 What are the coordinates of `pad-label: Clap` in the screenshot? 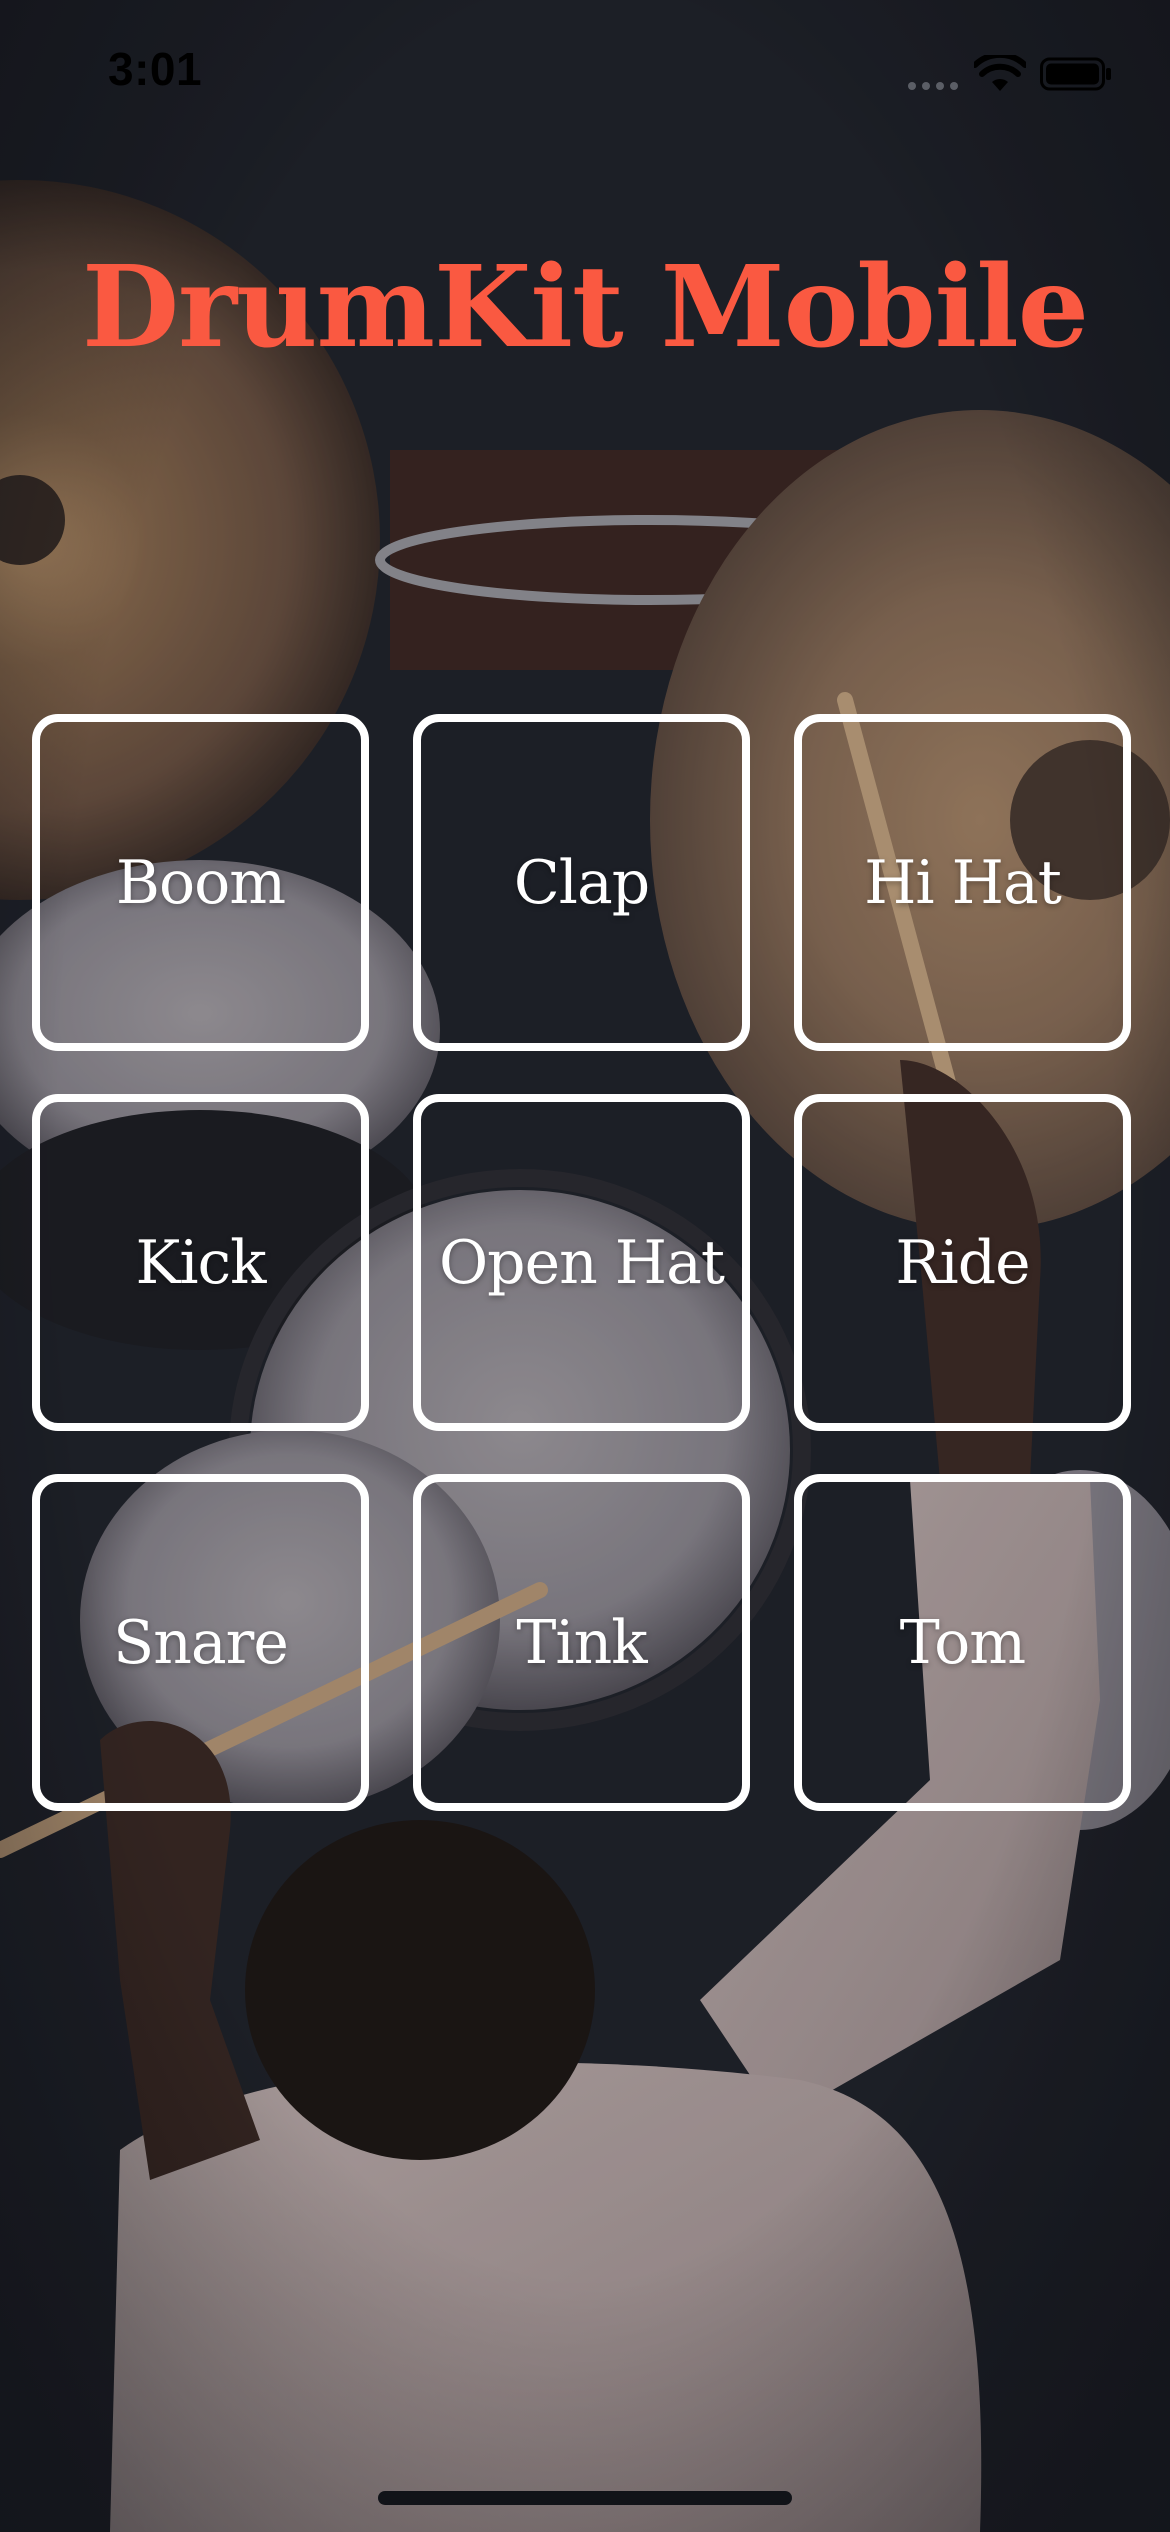 It's located at (581, 882).